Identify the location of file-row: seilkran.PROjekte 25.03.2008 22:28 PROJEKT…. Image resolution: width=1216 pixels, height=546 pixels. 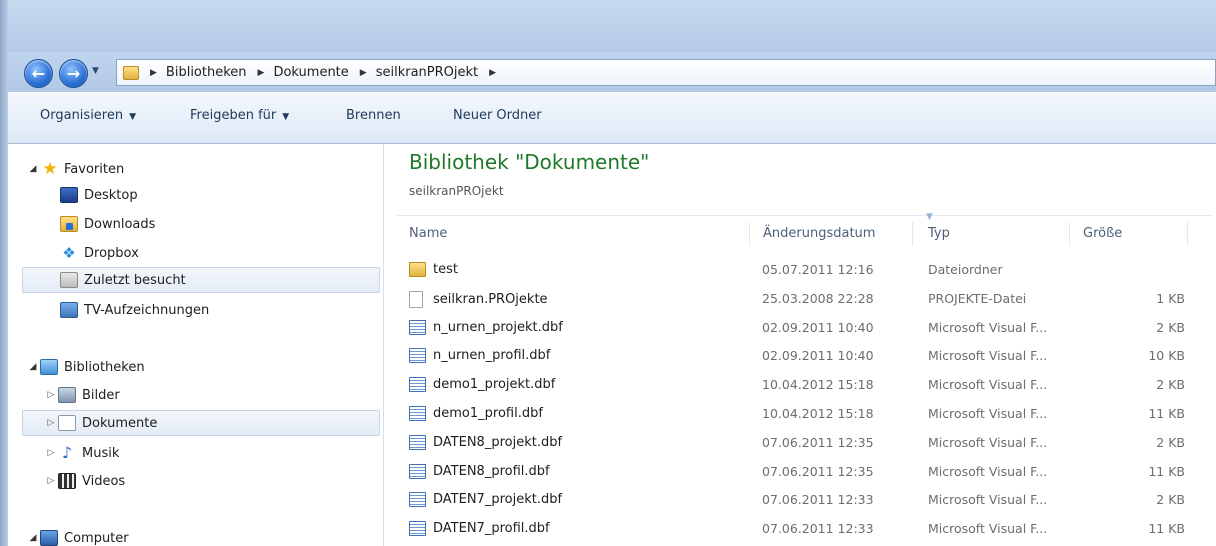
(797, 299).